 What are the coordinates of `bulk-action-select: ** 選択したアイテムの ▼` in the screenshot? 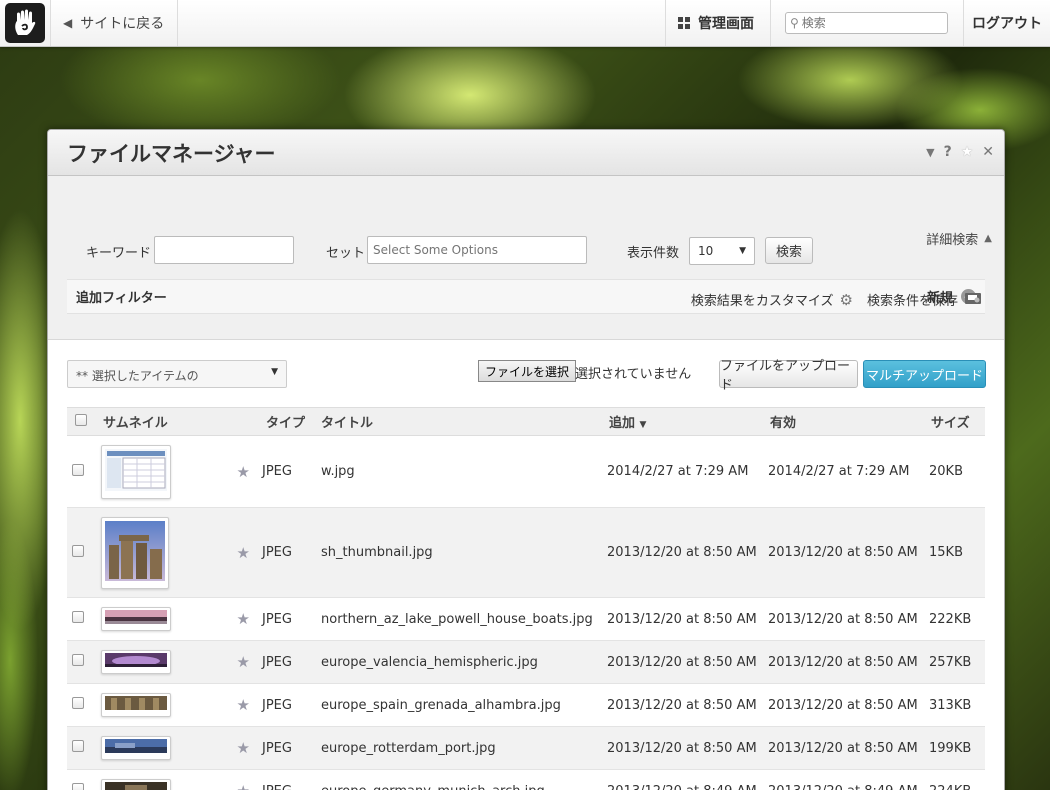 It's located at (177, 374).